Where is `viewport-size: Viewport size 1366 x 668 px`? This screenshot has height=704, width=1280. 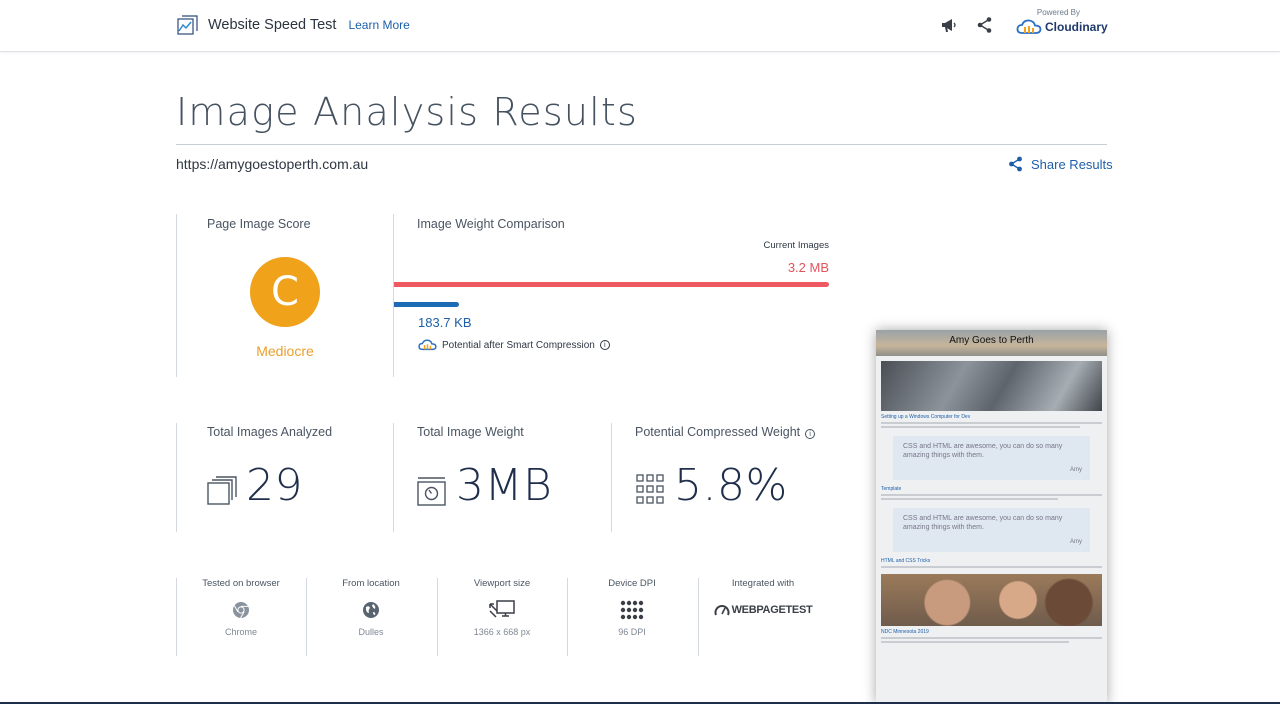
viewport-size: Viewport size 1366 x 668 px is located at coordinates (502, 607).